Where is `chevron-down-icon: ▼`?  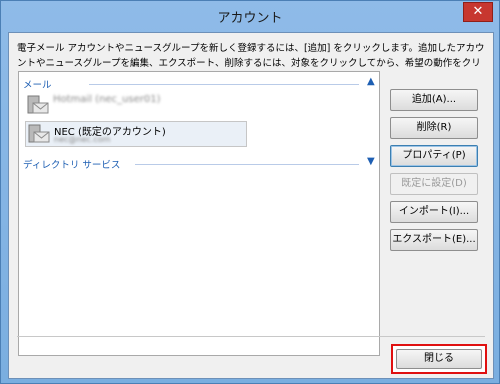
chevron-down-icon: ▼ is located at coordinates (371, 161).